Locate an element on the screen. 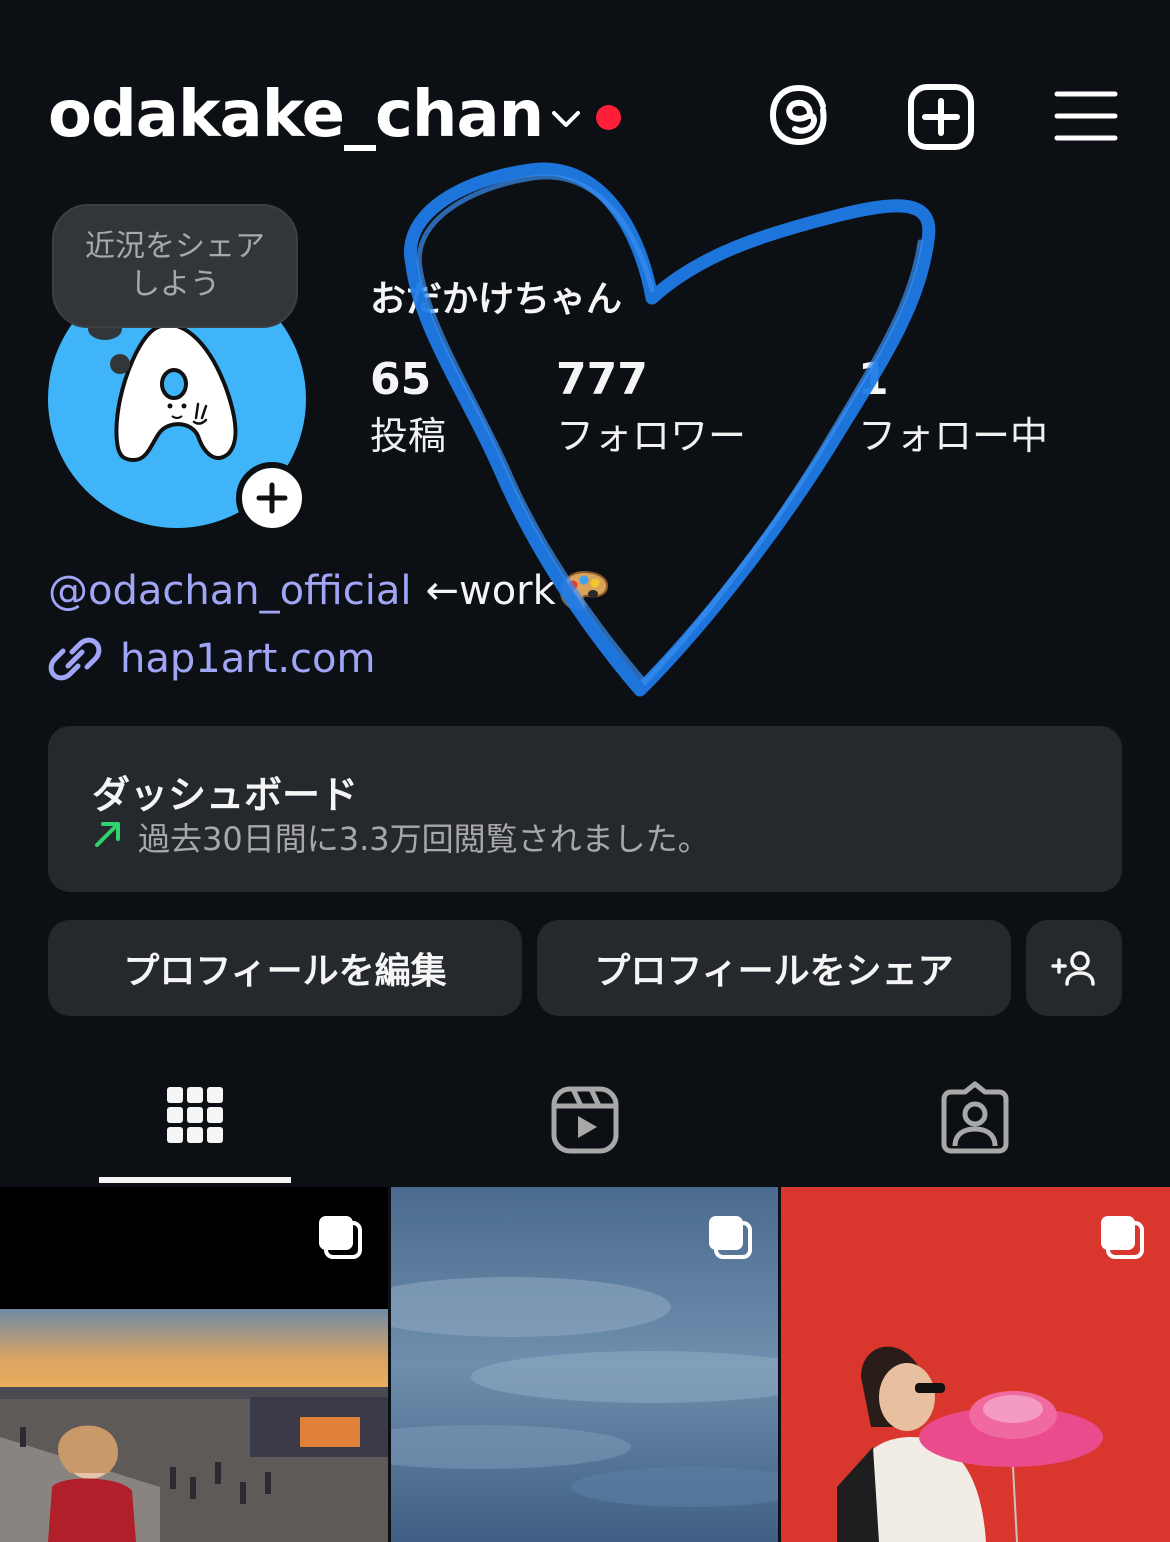 The image size is (1170, 1542). following-stat: 1 フォロー中 is located at coordinates (953, 407).